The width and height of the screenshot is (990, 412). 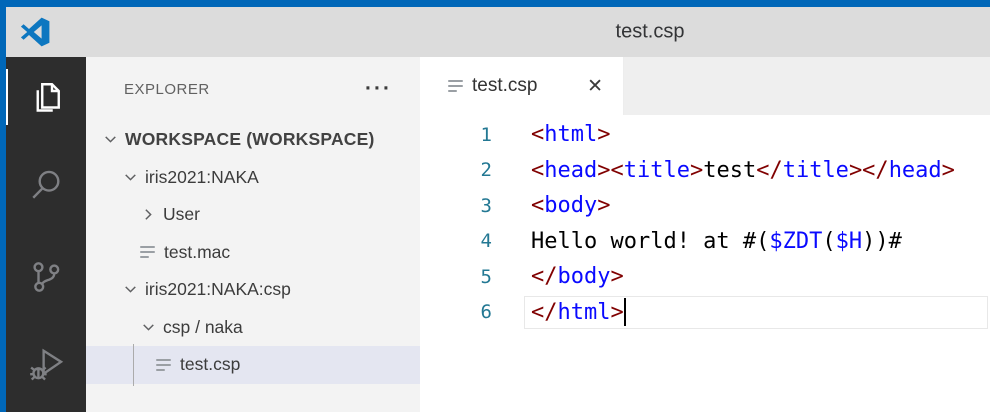 I want to click on line-content: </html>, so click(x=579, y=312).